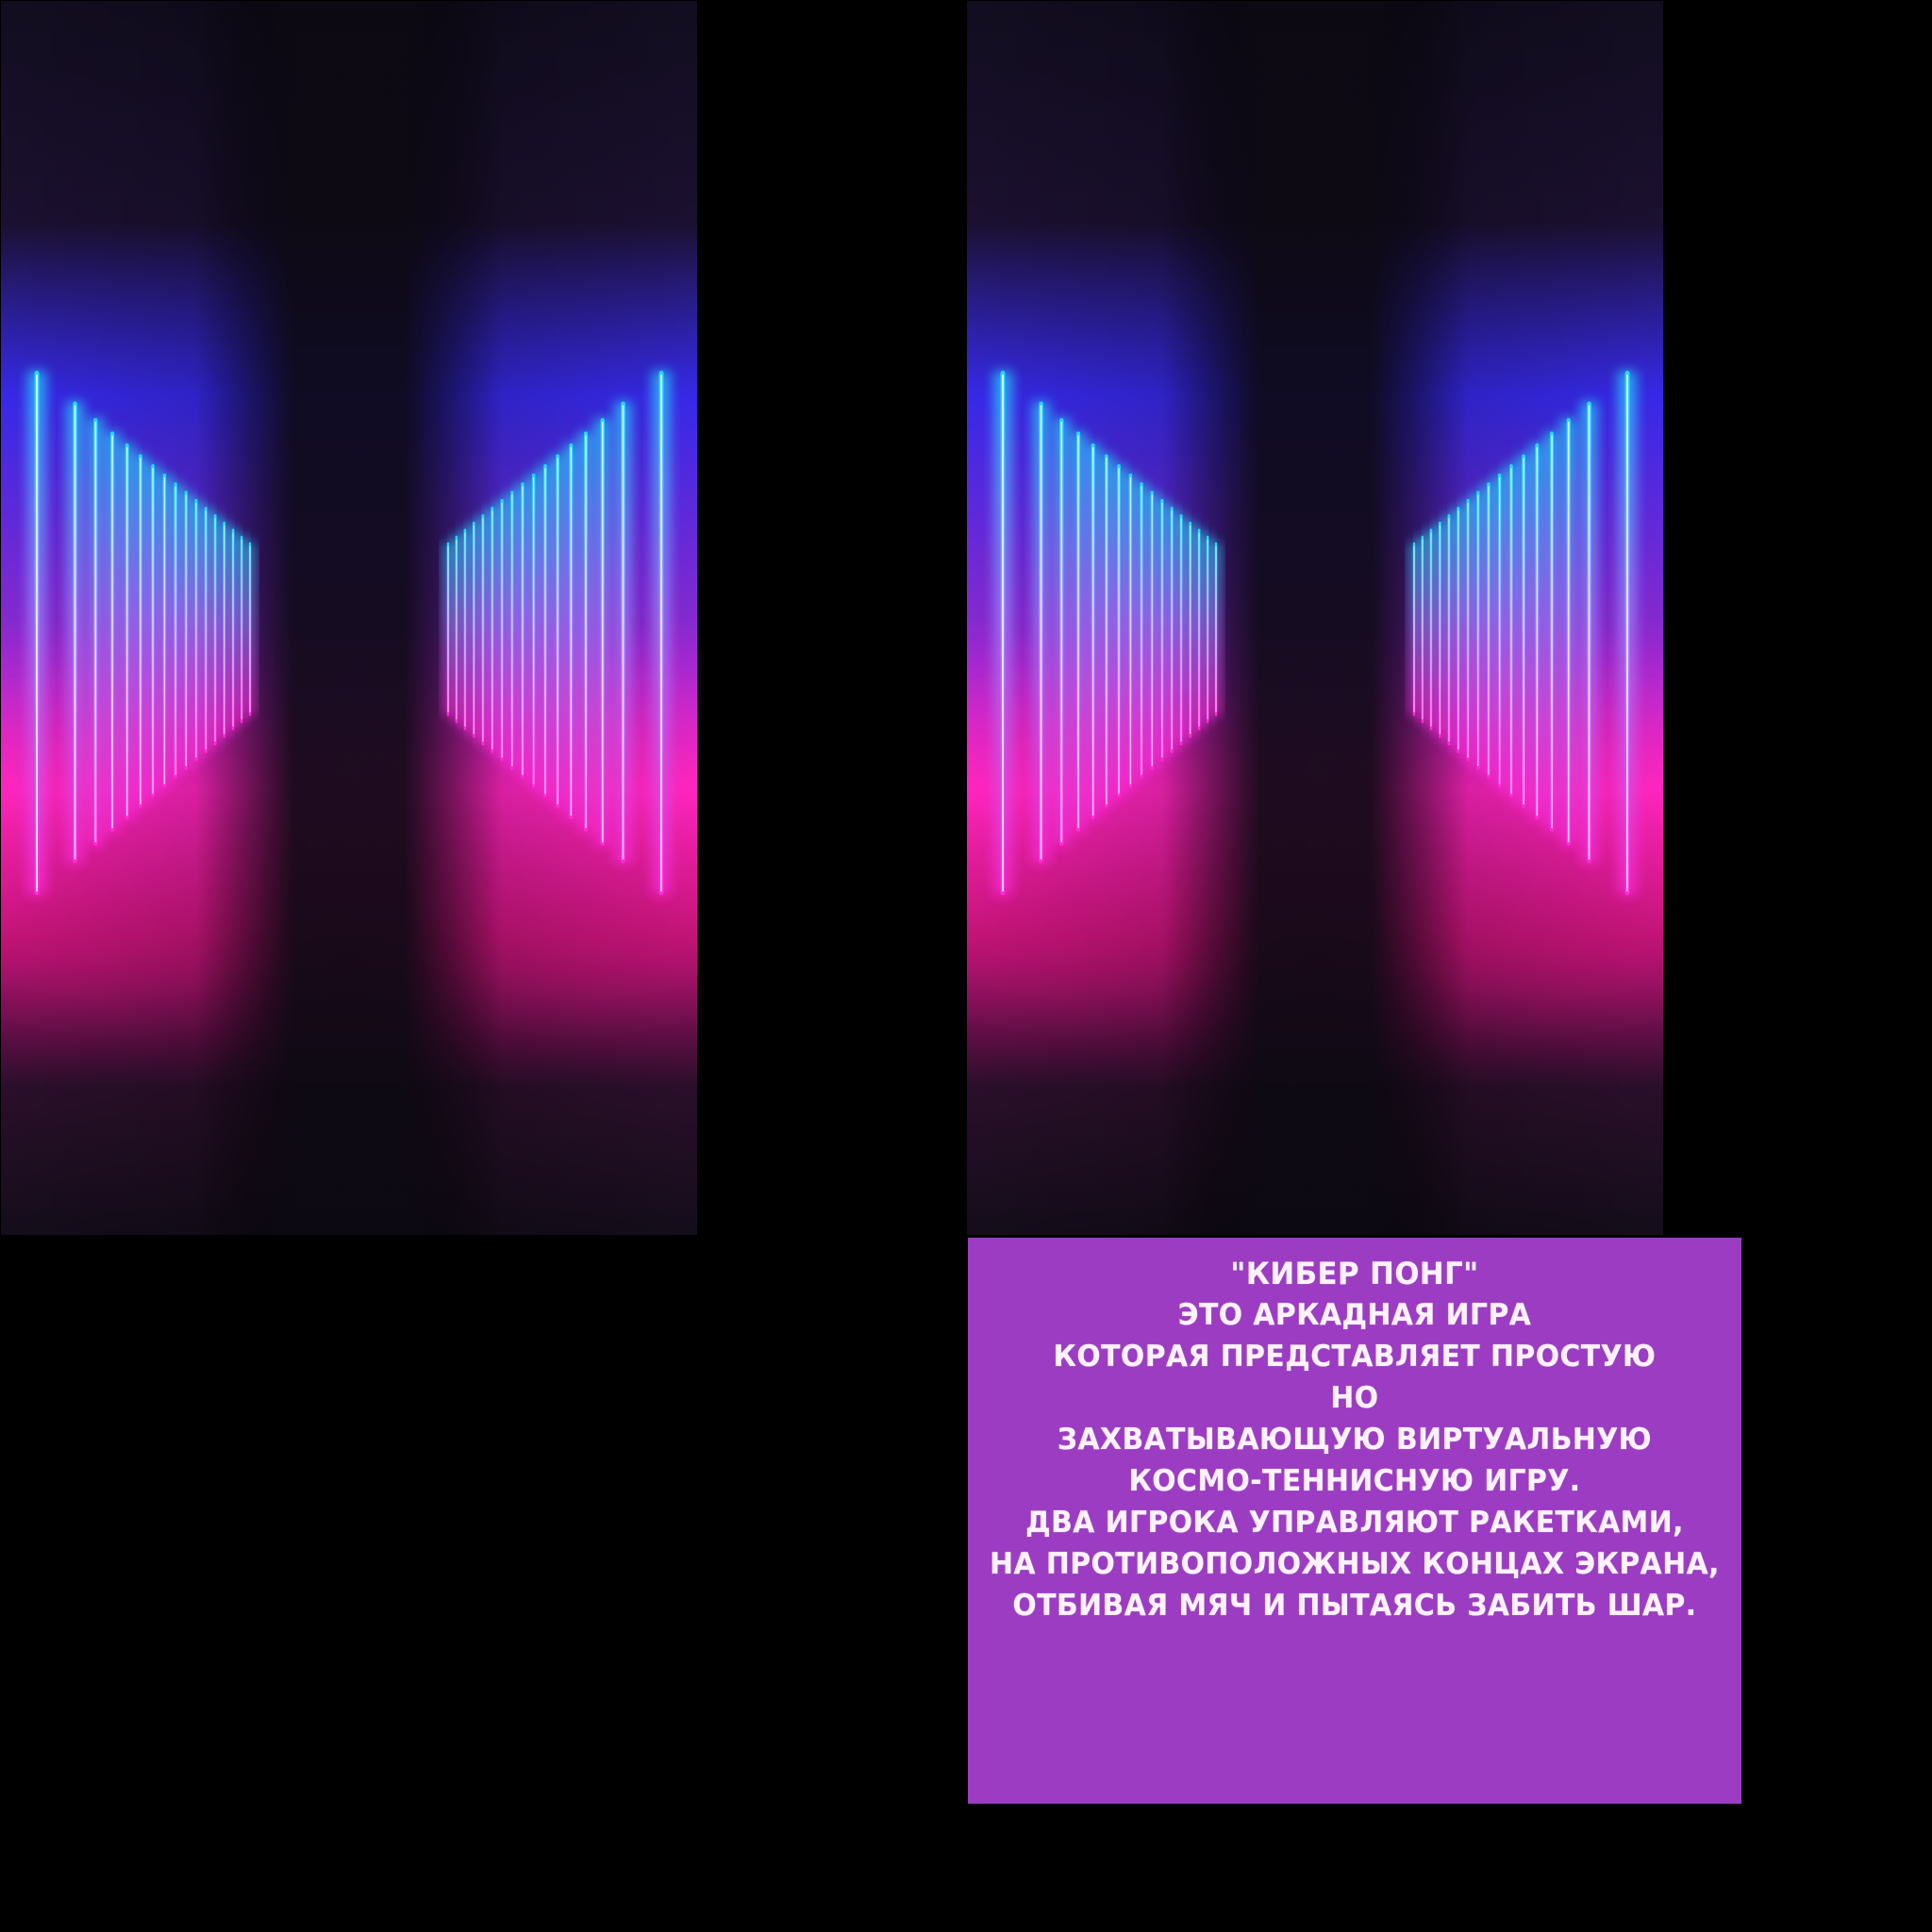 This screenshot has height=1932, width=1932. I want to click on description-line: НА ПРОТИВОПОЛОЖНЫХ КОНЦАХ ЭКРАНА,, so click(1355, 1564).